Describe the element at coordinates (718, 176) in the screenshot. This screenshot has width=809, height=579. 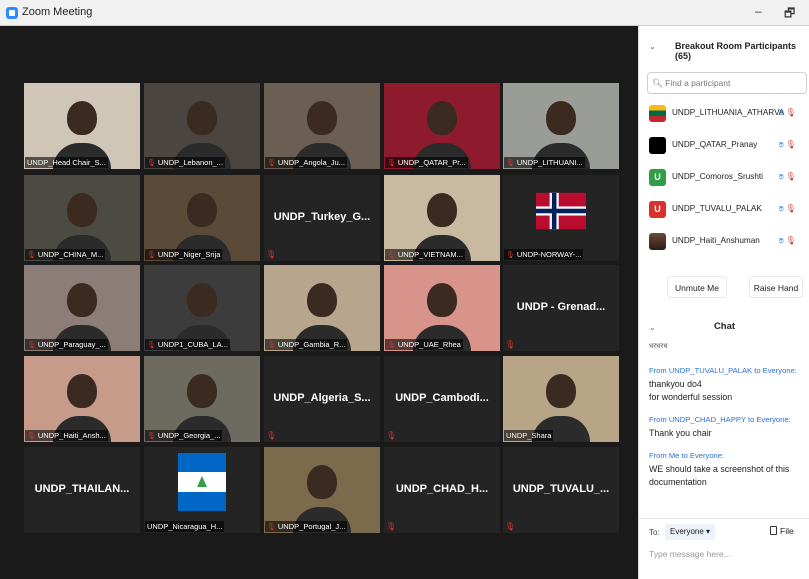
I see `participant-list-name: UNDP_Comoros_Srushti` at that location.